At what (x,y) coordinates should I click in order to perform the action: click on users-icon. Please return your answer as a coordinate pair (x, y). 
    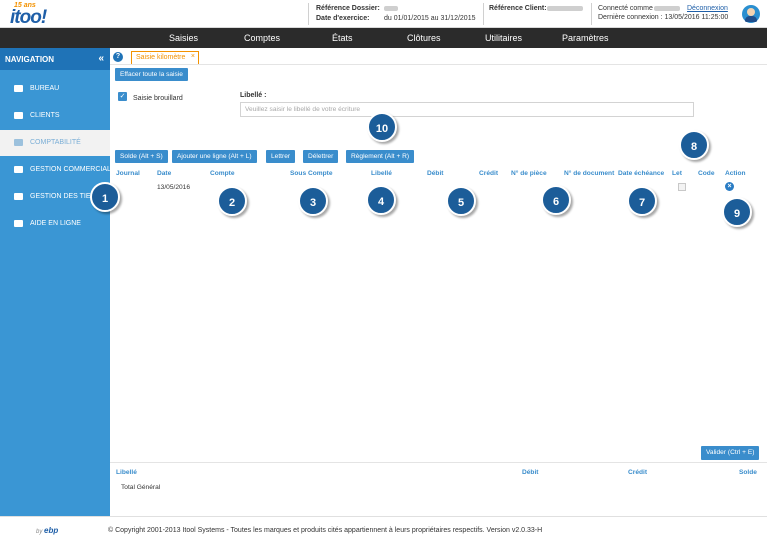
    Looking at the image, I should click on (18, 196).